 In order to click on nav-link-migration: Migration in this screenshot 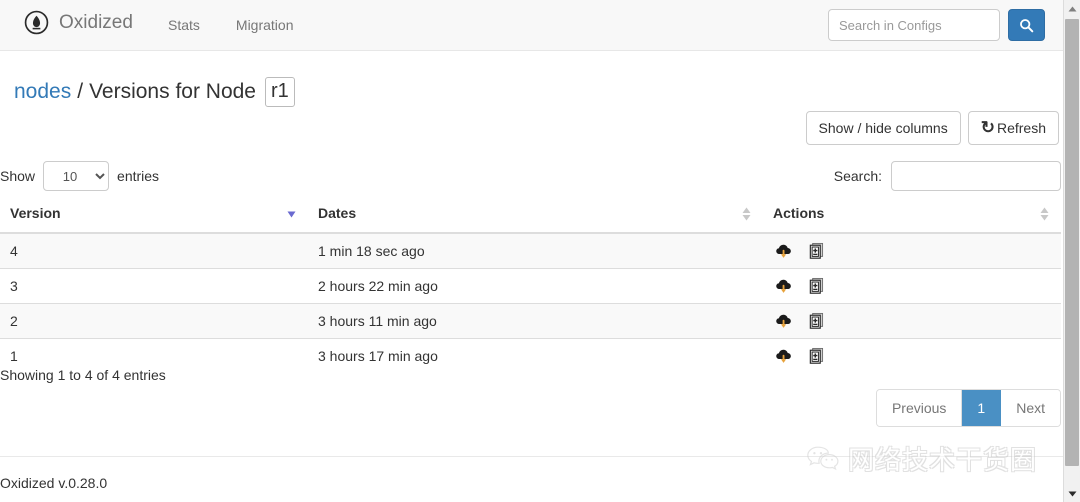, I will do `click(265, 25)`.